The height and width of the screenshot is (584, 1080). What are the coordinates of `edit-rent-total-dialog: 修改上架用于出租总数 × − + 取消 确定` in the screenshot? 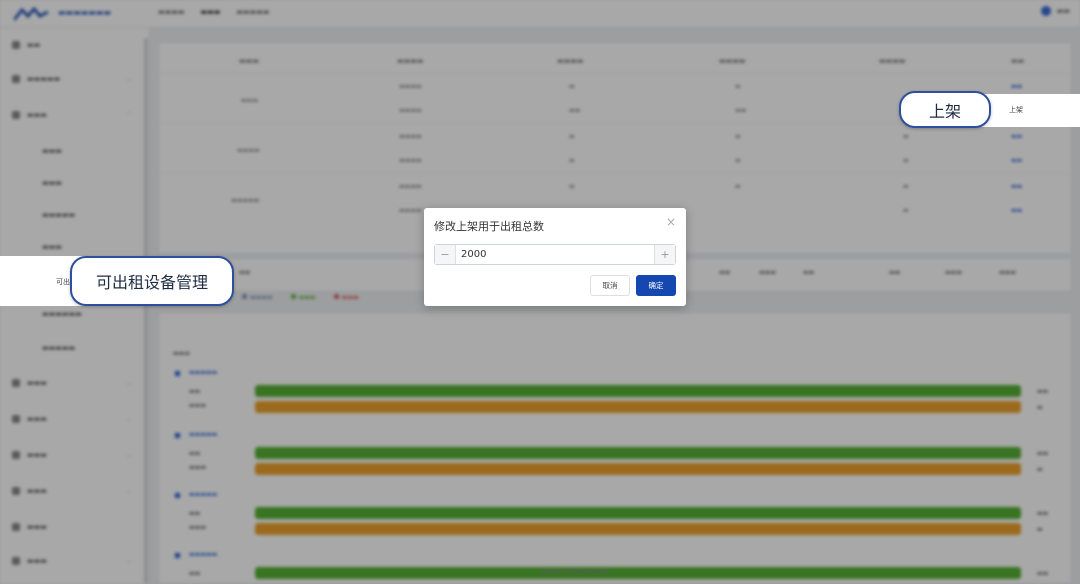 It's located at (555, 257).